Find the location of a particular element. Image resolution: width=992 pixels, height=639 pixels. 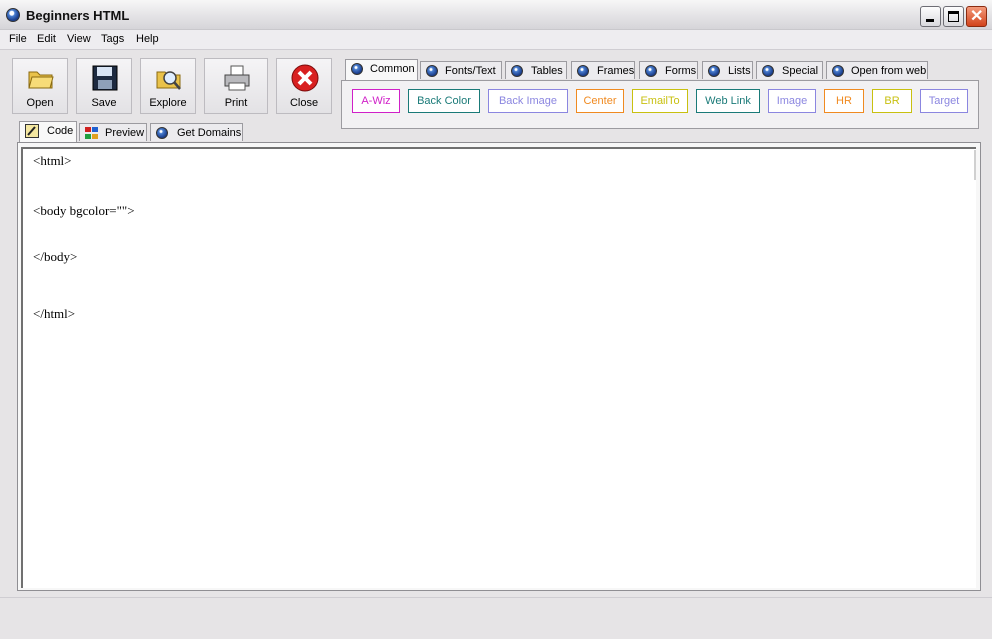

tab-special: Special is located at coordinates (789, 70).